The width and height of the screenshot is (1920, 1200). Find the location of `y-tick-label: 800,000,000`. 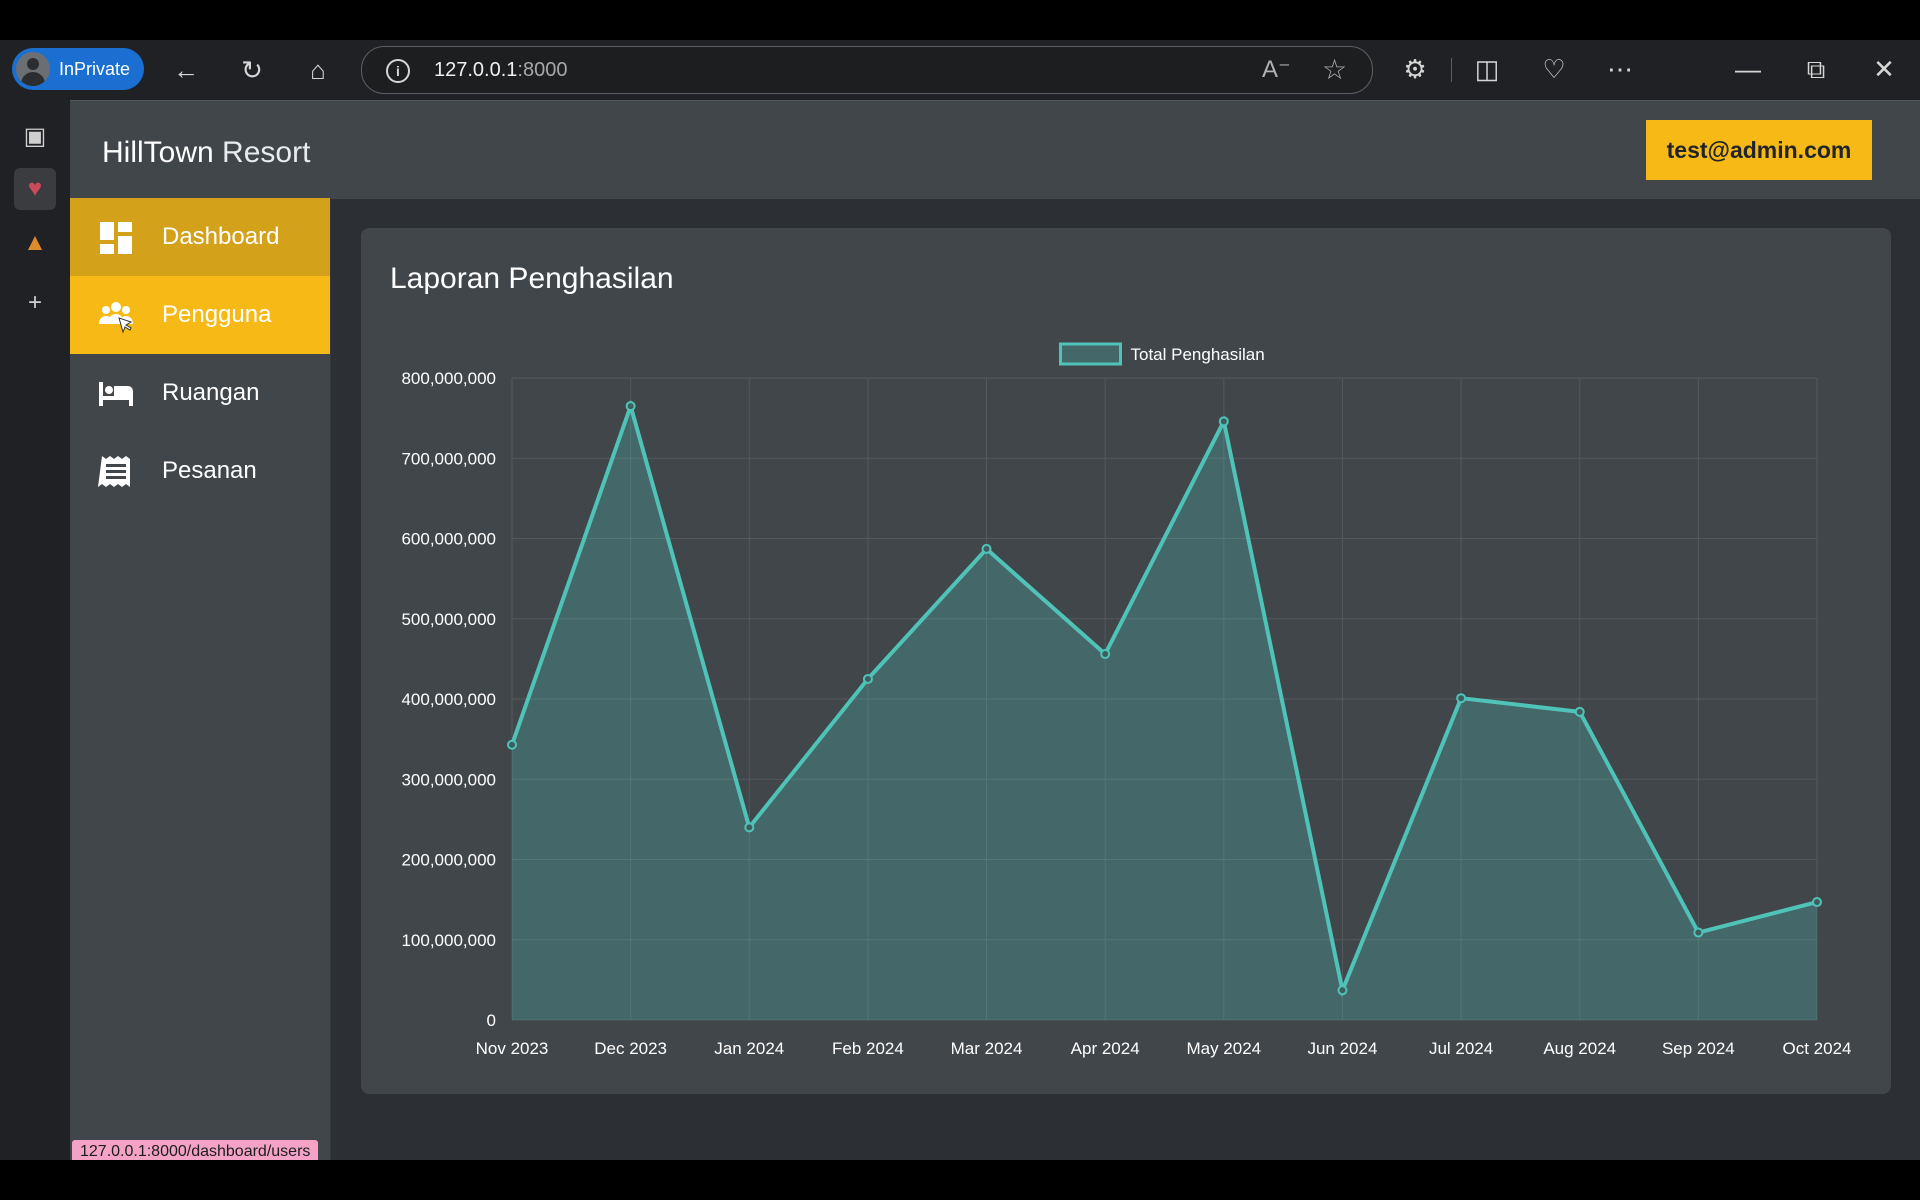

y-tick-label: 800,000,000 is located at coordinates (448, 378).